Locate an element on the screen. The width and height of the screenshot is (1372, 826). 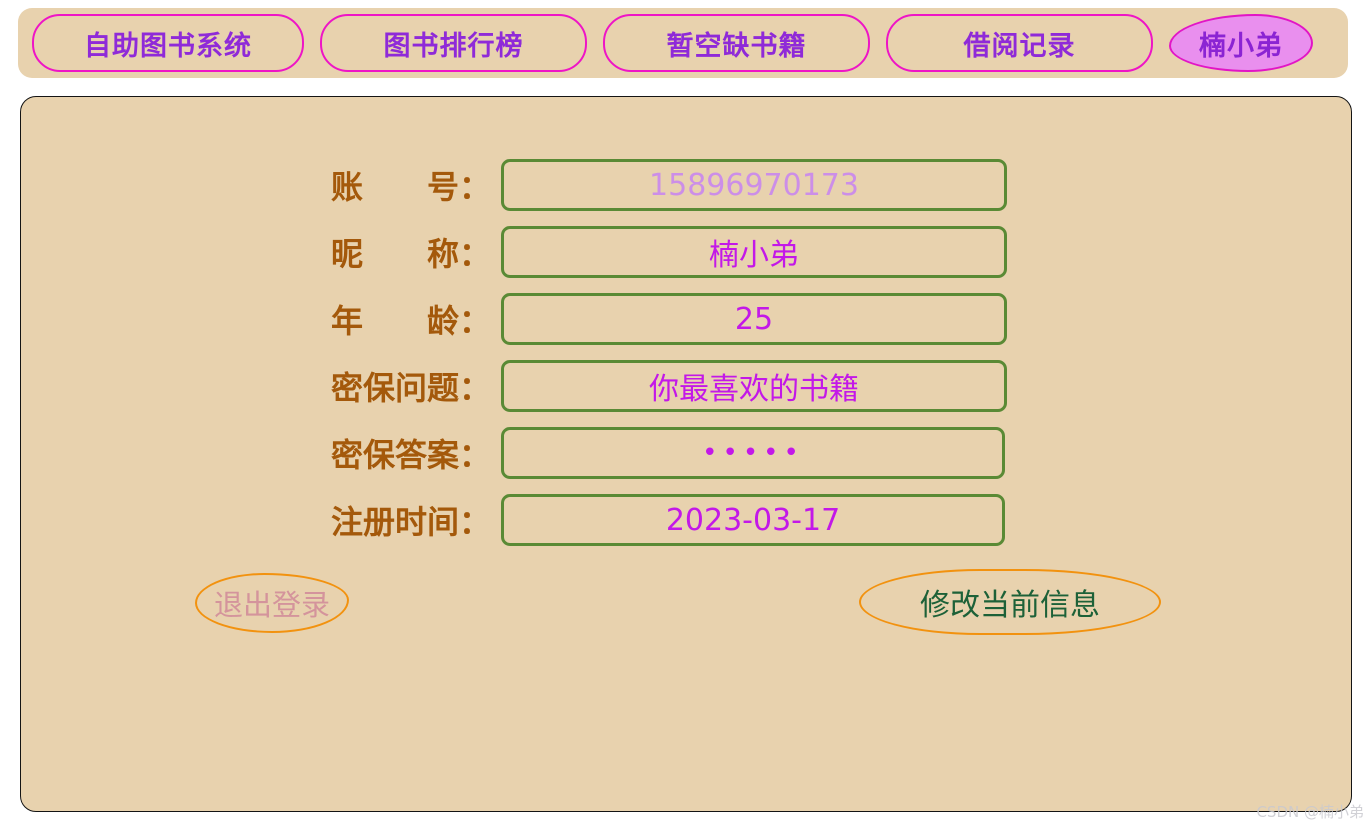
account-label: 账 号： is located at coordinates (410, 187).